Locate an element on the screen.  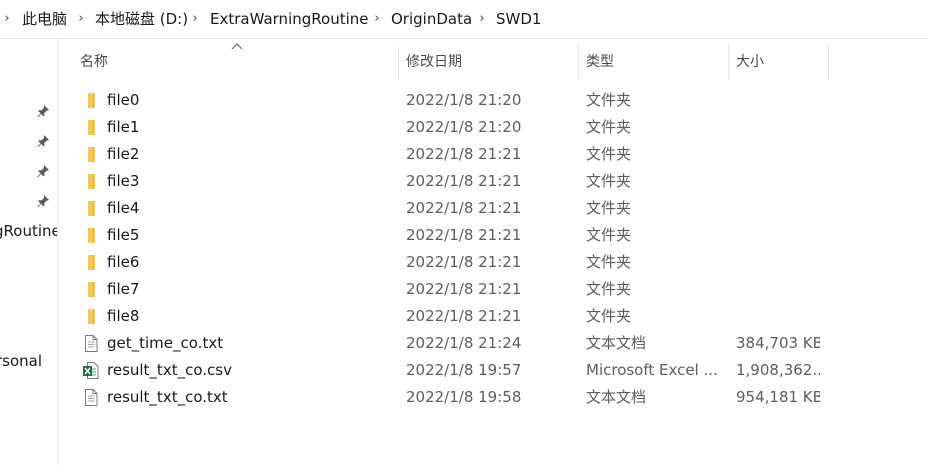
file-name: result_txt_co.txt is located at coordinates (167, 397).